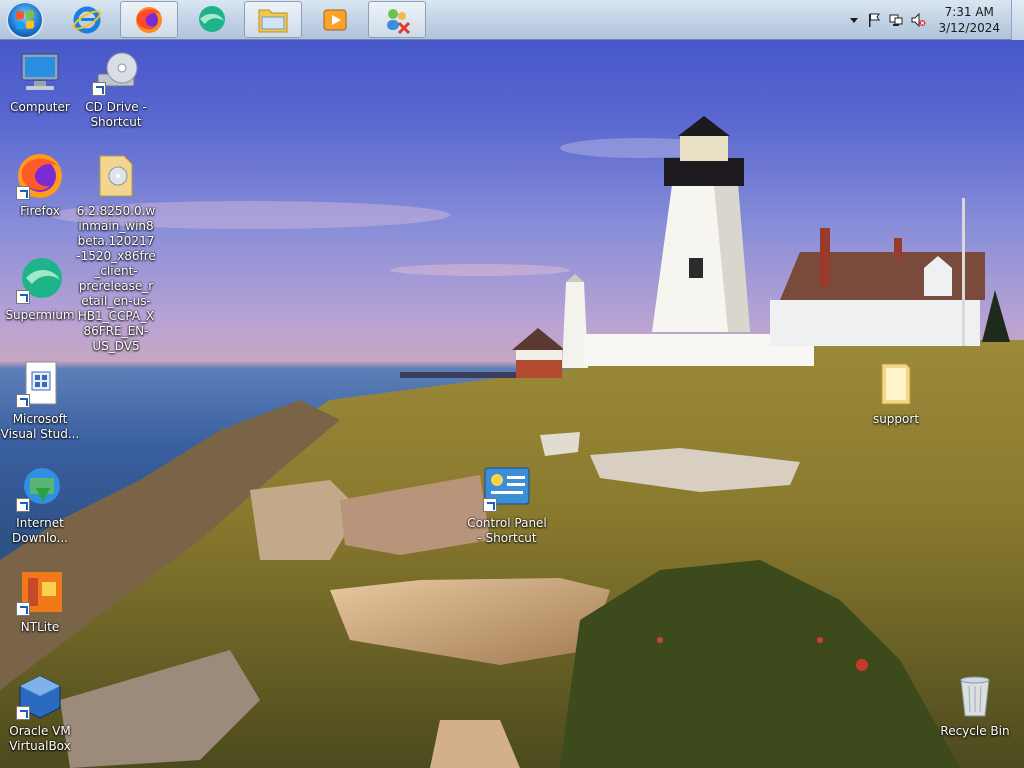  What do you see at coordinates (116, 176) in the screenshot?
I see `folder-disc-icon` at bounding box center [116, 176].